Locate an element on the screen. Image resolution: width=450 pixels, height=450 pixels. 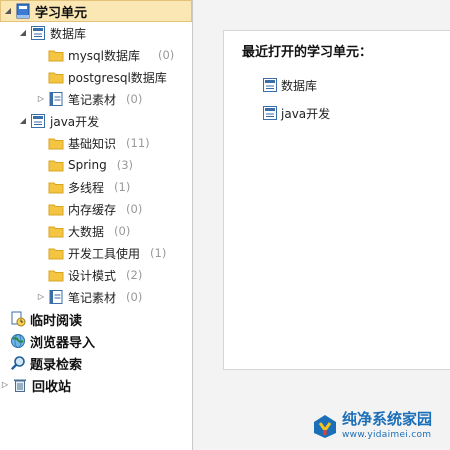
folder-count: (11) is located at coordinates (138, 143).